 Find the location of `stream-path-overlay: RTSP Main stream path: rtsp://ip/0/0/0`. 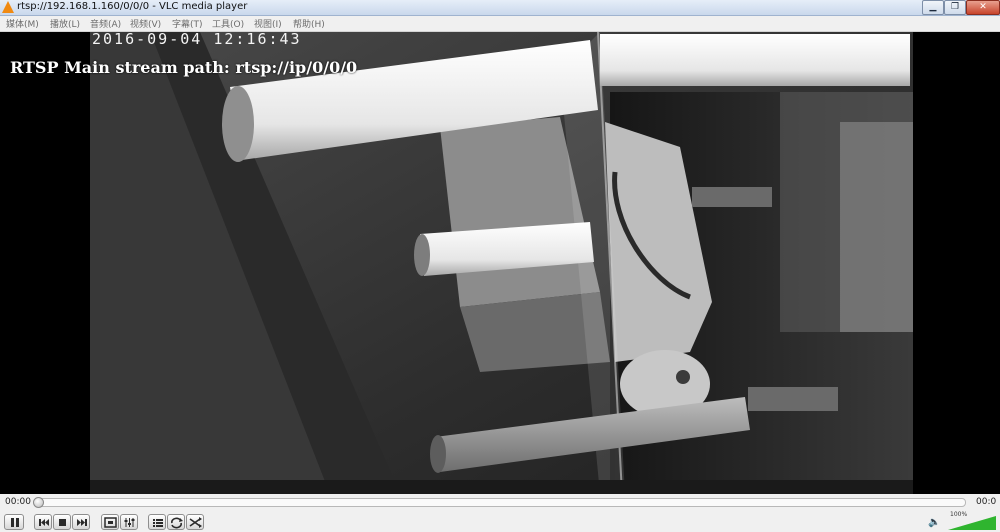

stream-path-overlay: RTSP Main stream path: rtsp://ip/0/0/0 is located at coordinates (184, 67).